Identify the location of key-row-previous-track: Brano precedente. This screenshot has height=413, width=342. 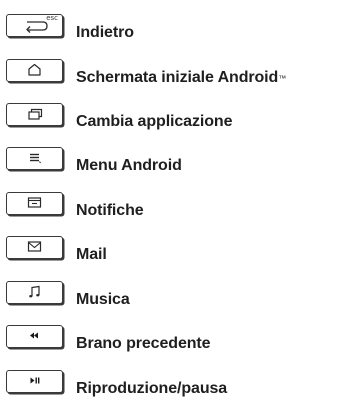
(174, 338).